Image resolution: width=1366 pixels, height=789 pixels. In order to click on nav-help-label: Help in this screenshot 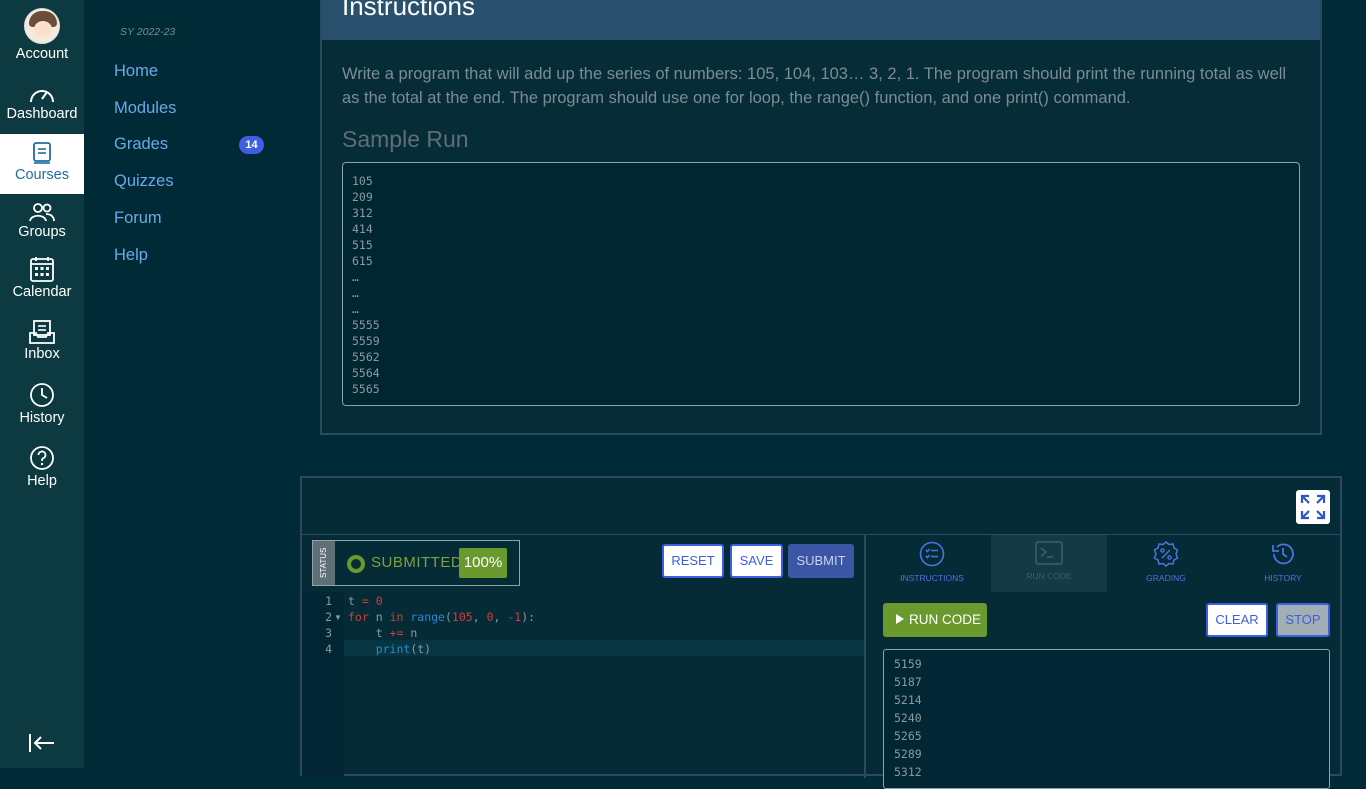, I will do `click(42, 481)`.